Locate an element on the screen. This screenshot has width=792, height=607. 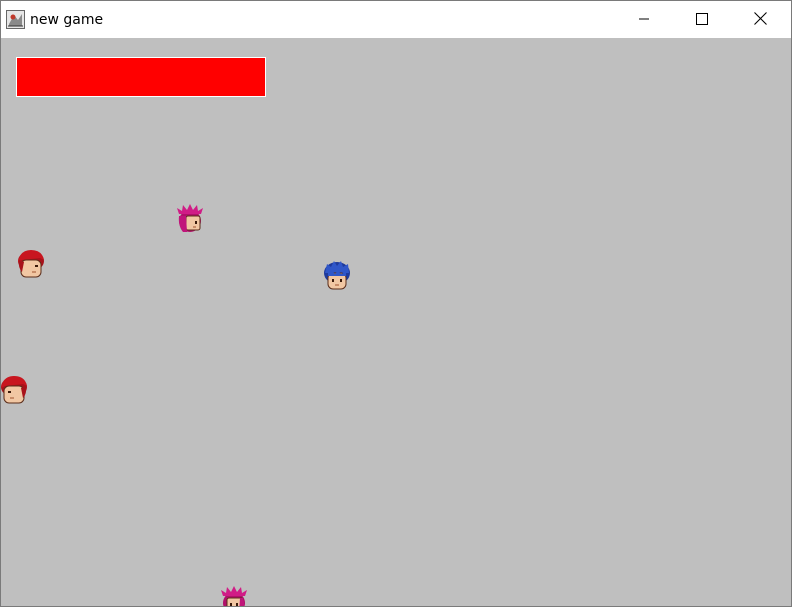
health-bar is located at coordinates (141, 77).